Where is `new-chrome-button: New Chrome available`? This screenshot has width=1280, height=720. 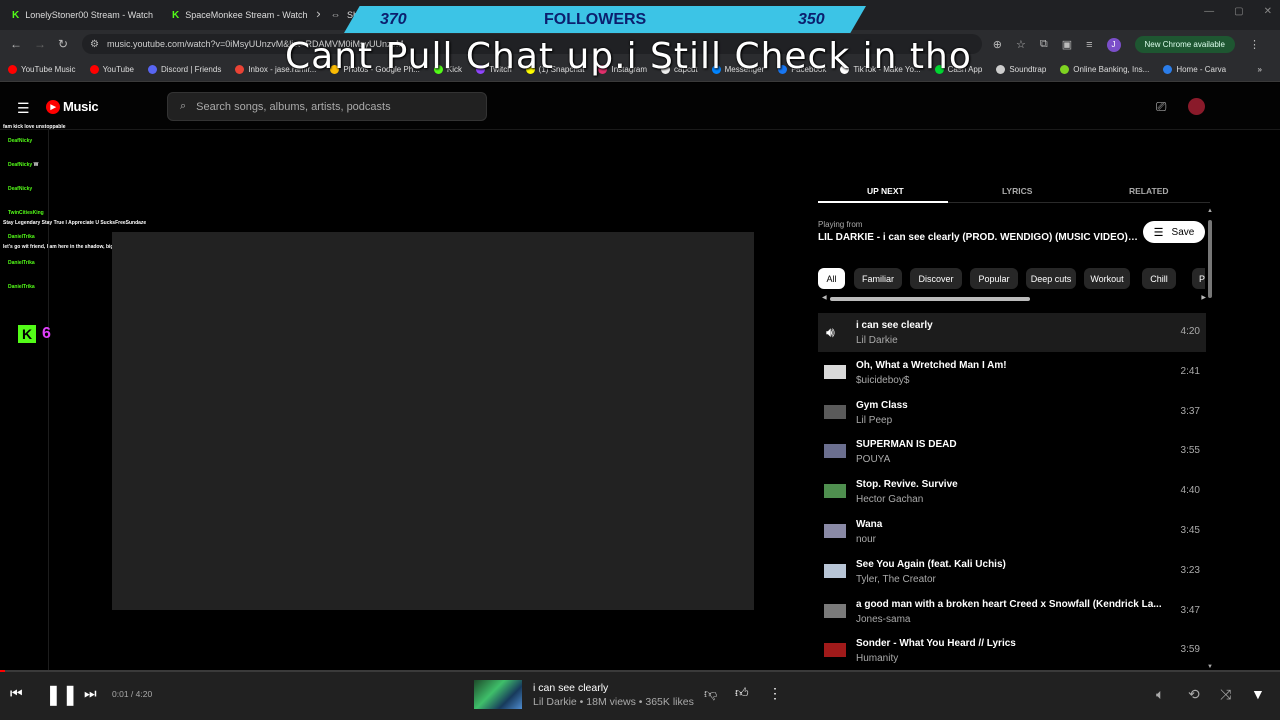
new-chrome-button: New Chrome available is located at coordinates (1184, 44).